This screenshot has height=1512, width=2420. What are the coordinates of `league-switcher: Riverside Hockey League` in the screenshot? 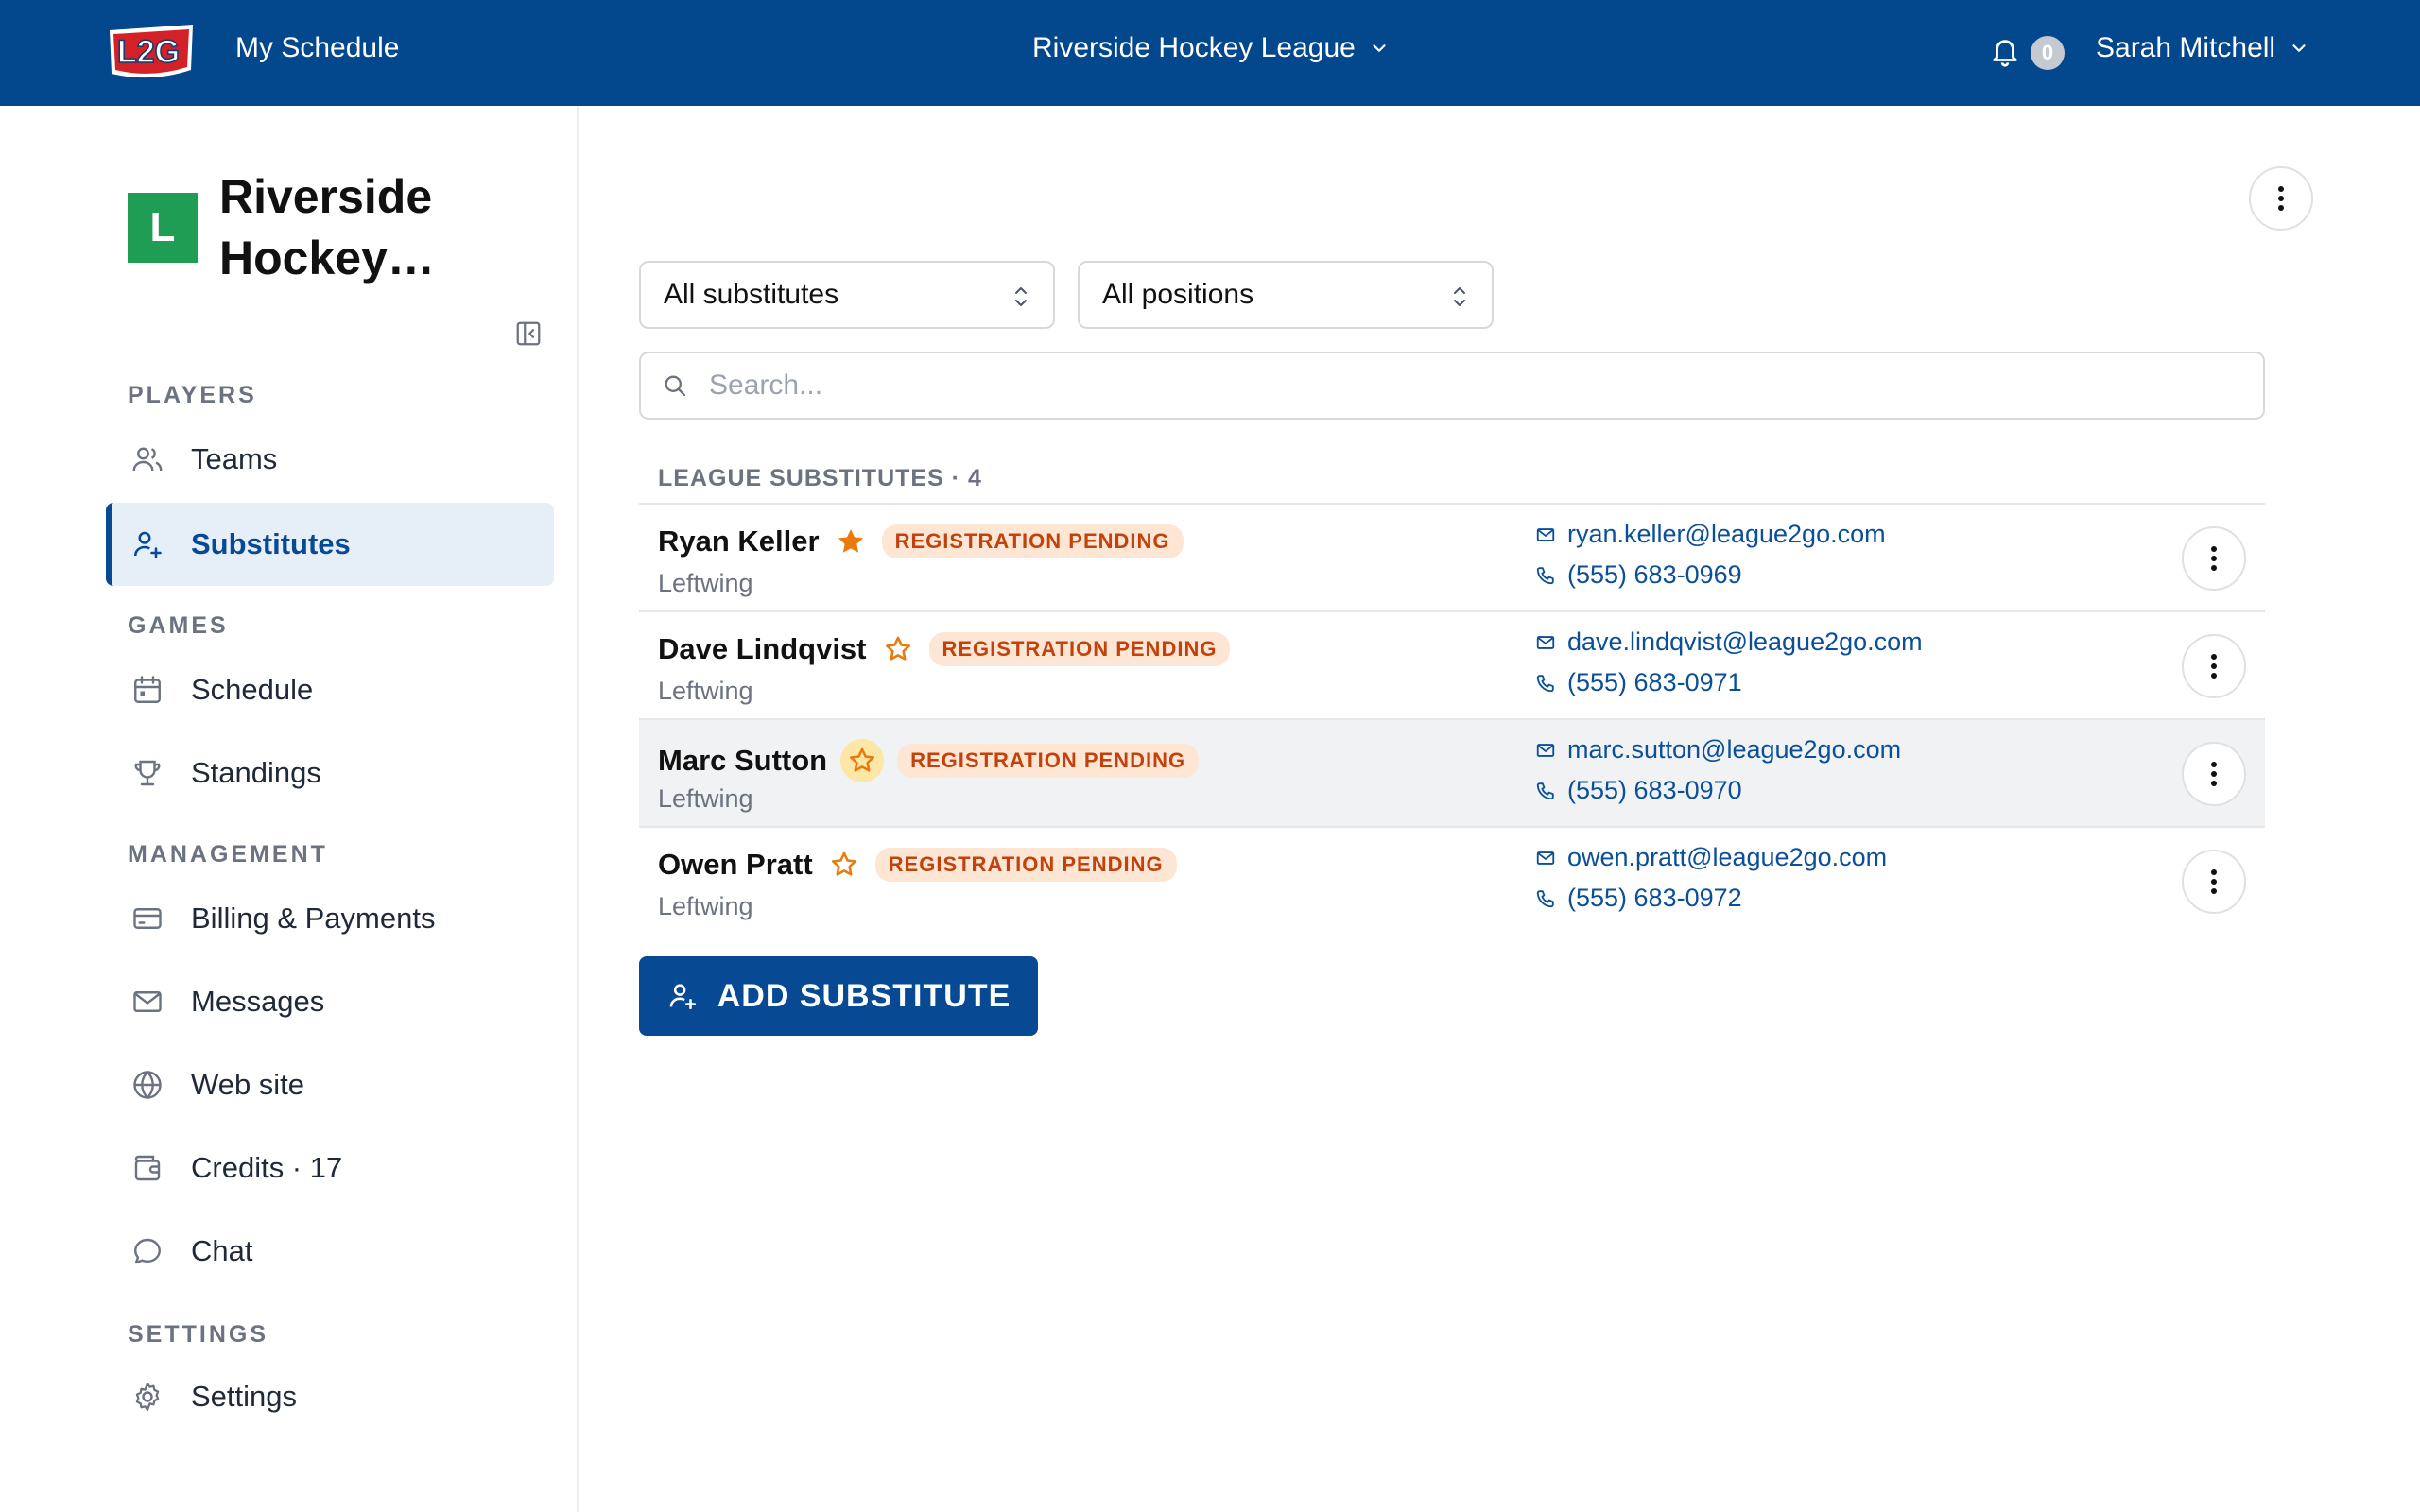 It's located at (1211, 48).